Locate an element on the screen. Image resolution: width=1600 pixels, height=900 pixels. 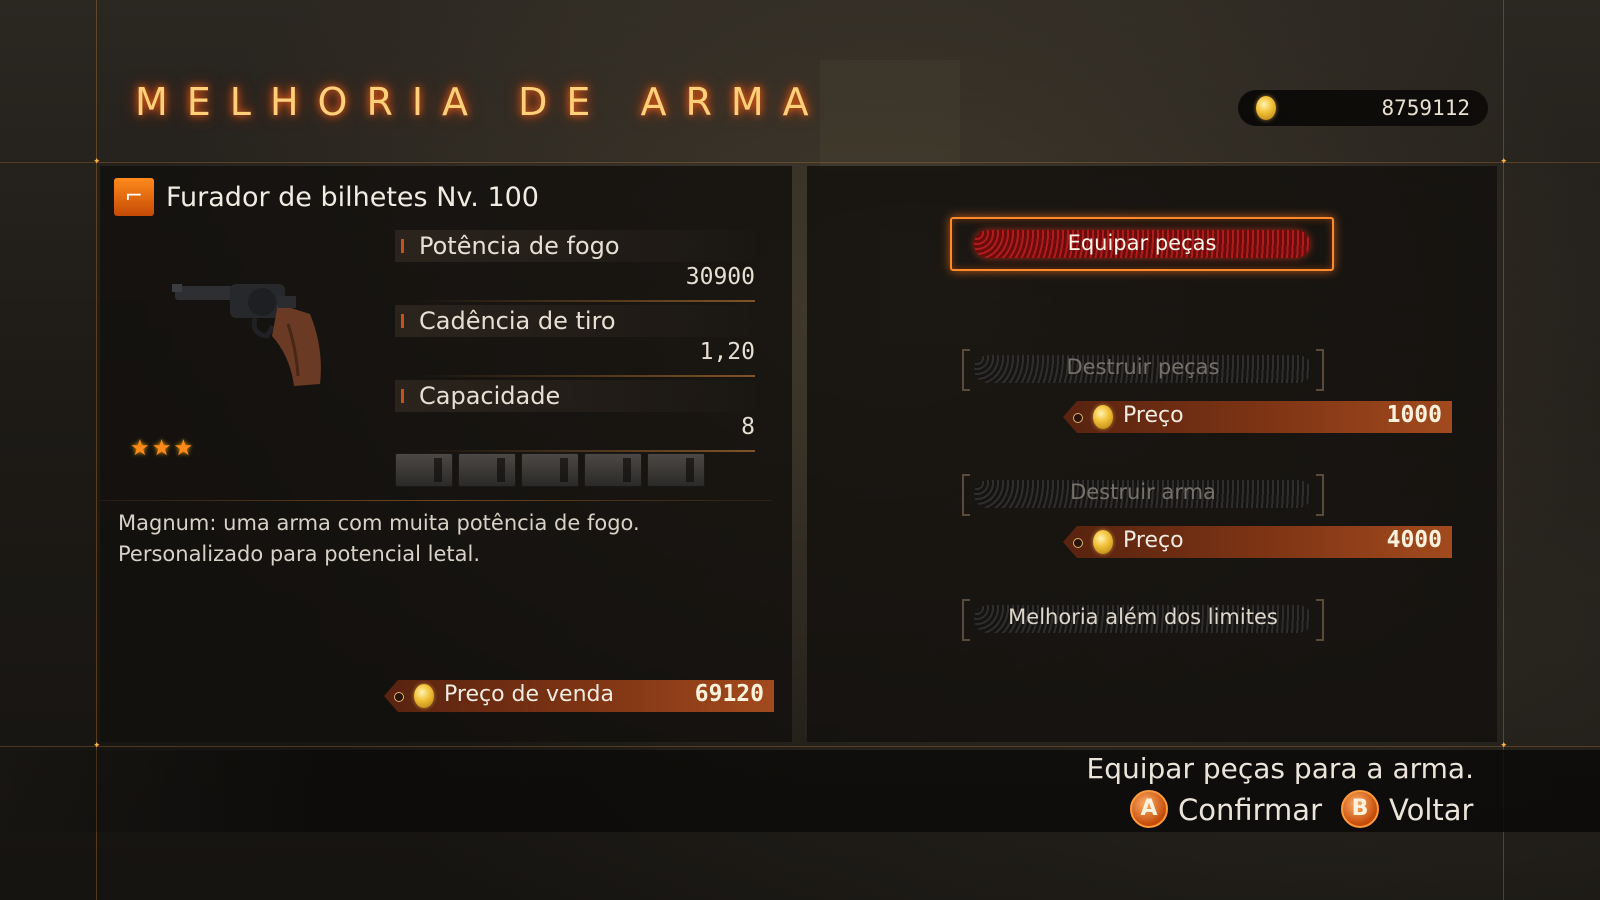
sell-price-label: Preço de venda is located at coordinates (529, 694).